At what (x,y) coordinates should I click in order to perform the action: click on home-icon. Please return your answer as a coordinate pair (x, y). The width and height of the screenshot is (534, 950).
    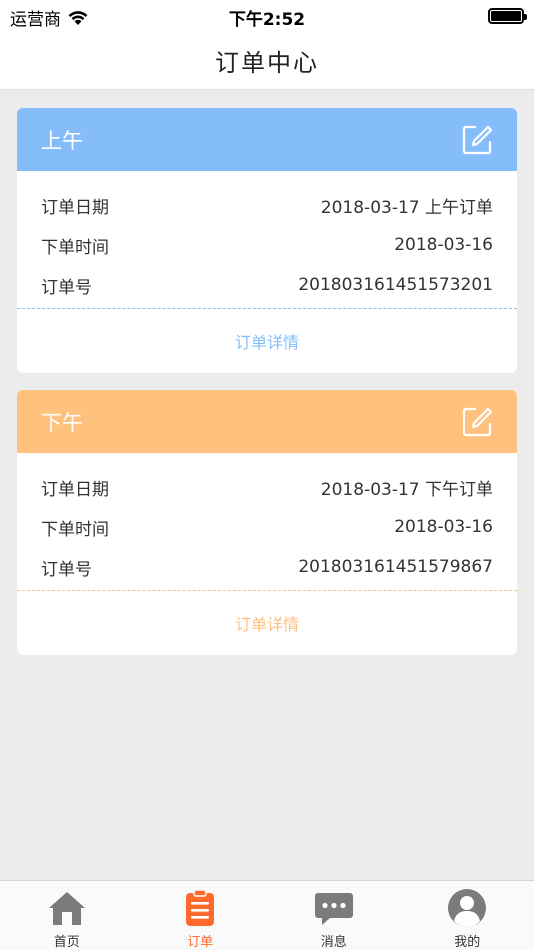
    Looking at the image, I should click on (66, 908).